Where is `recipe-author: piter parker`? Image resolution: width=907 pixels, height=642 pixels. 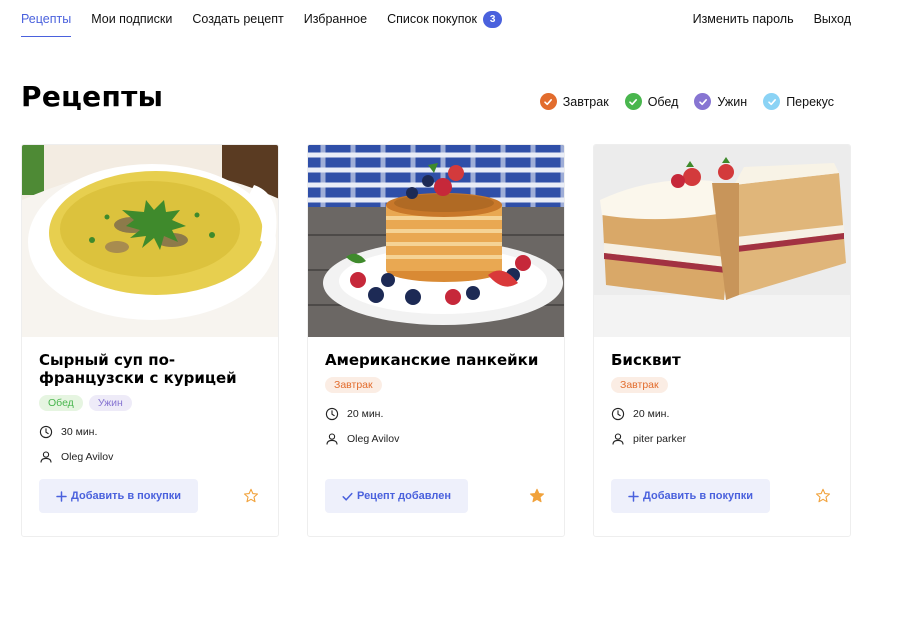 recipe-author: piter parker is located at coordinates (722, 439).